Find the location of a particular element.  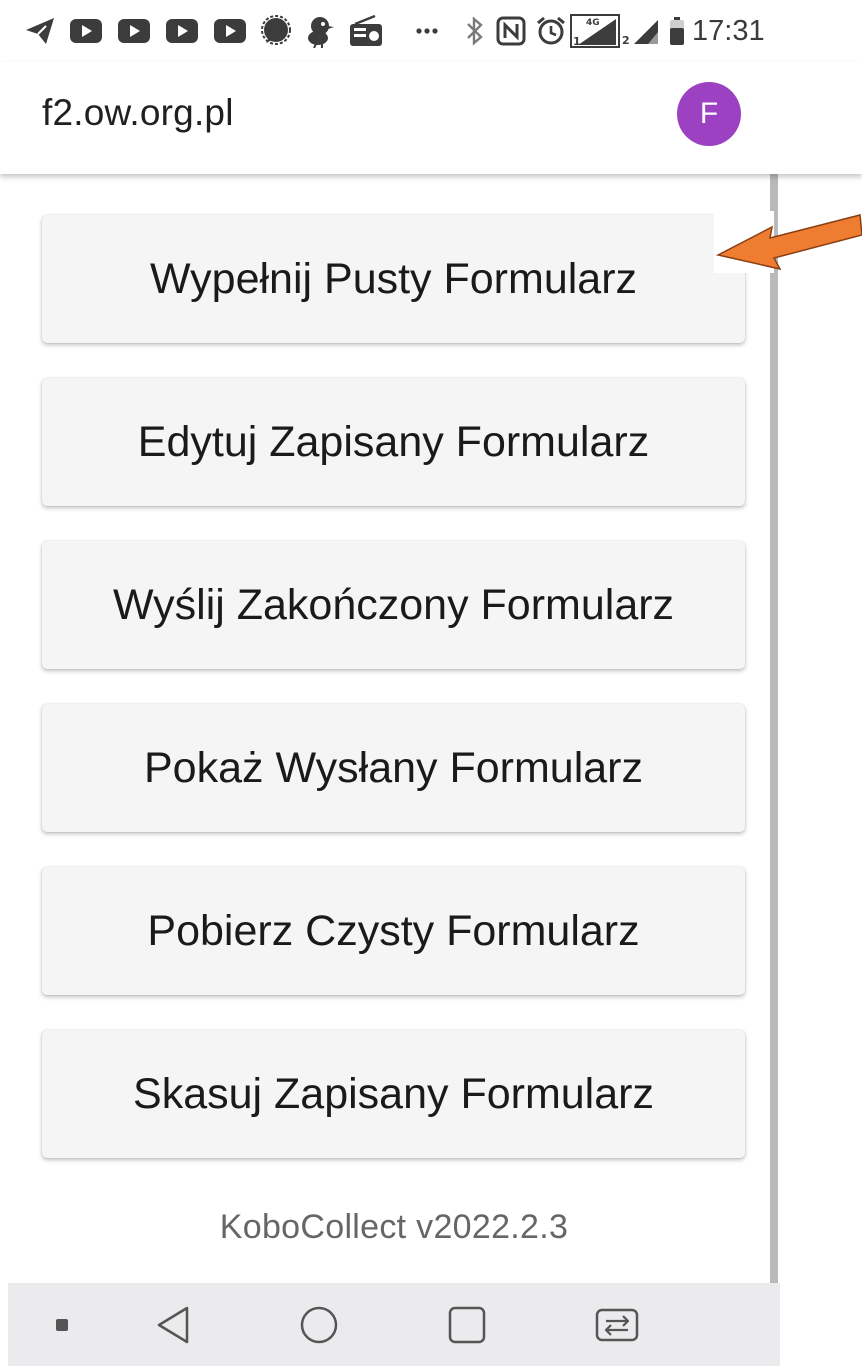

telegram-icon is located at coordinates (40, 31).